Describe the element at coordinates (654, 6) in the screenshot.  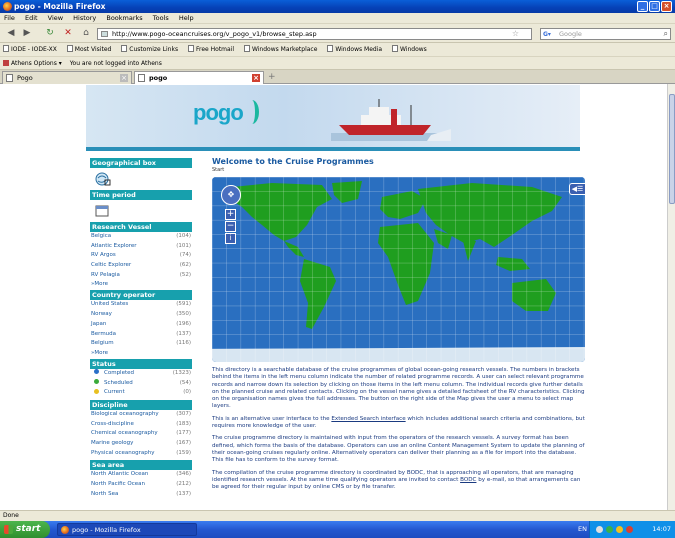
I see `maximize-button: □` at that location.